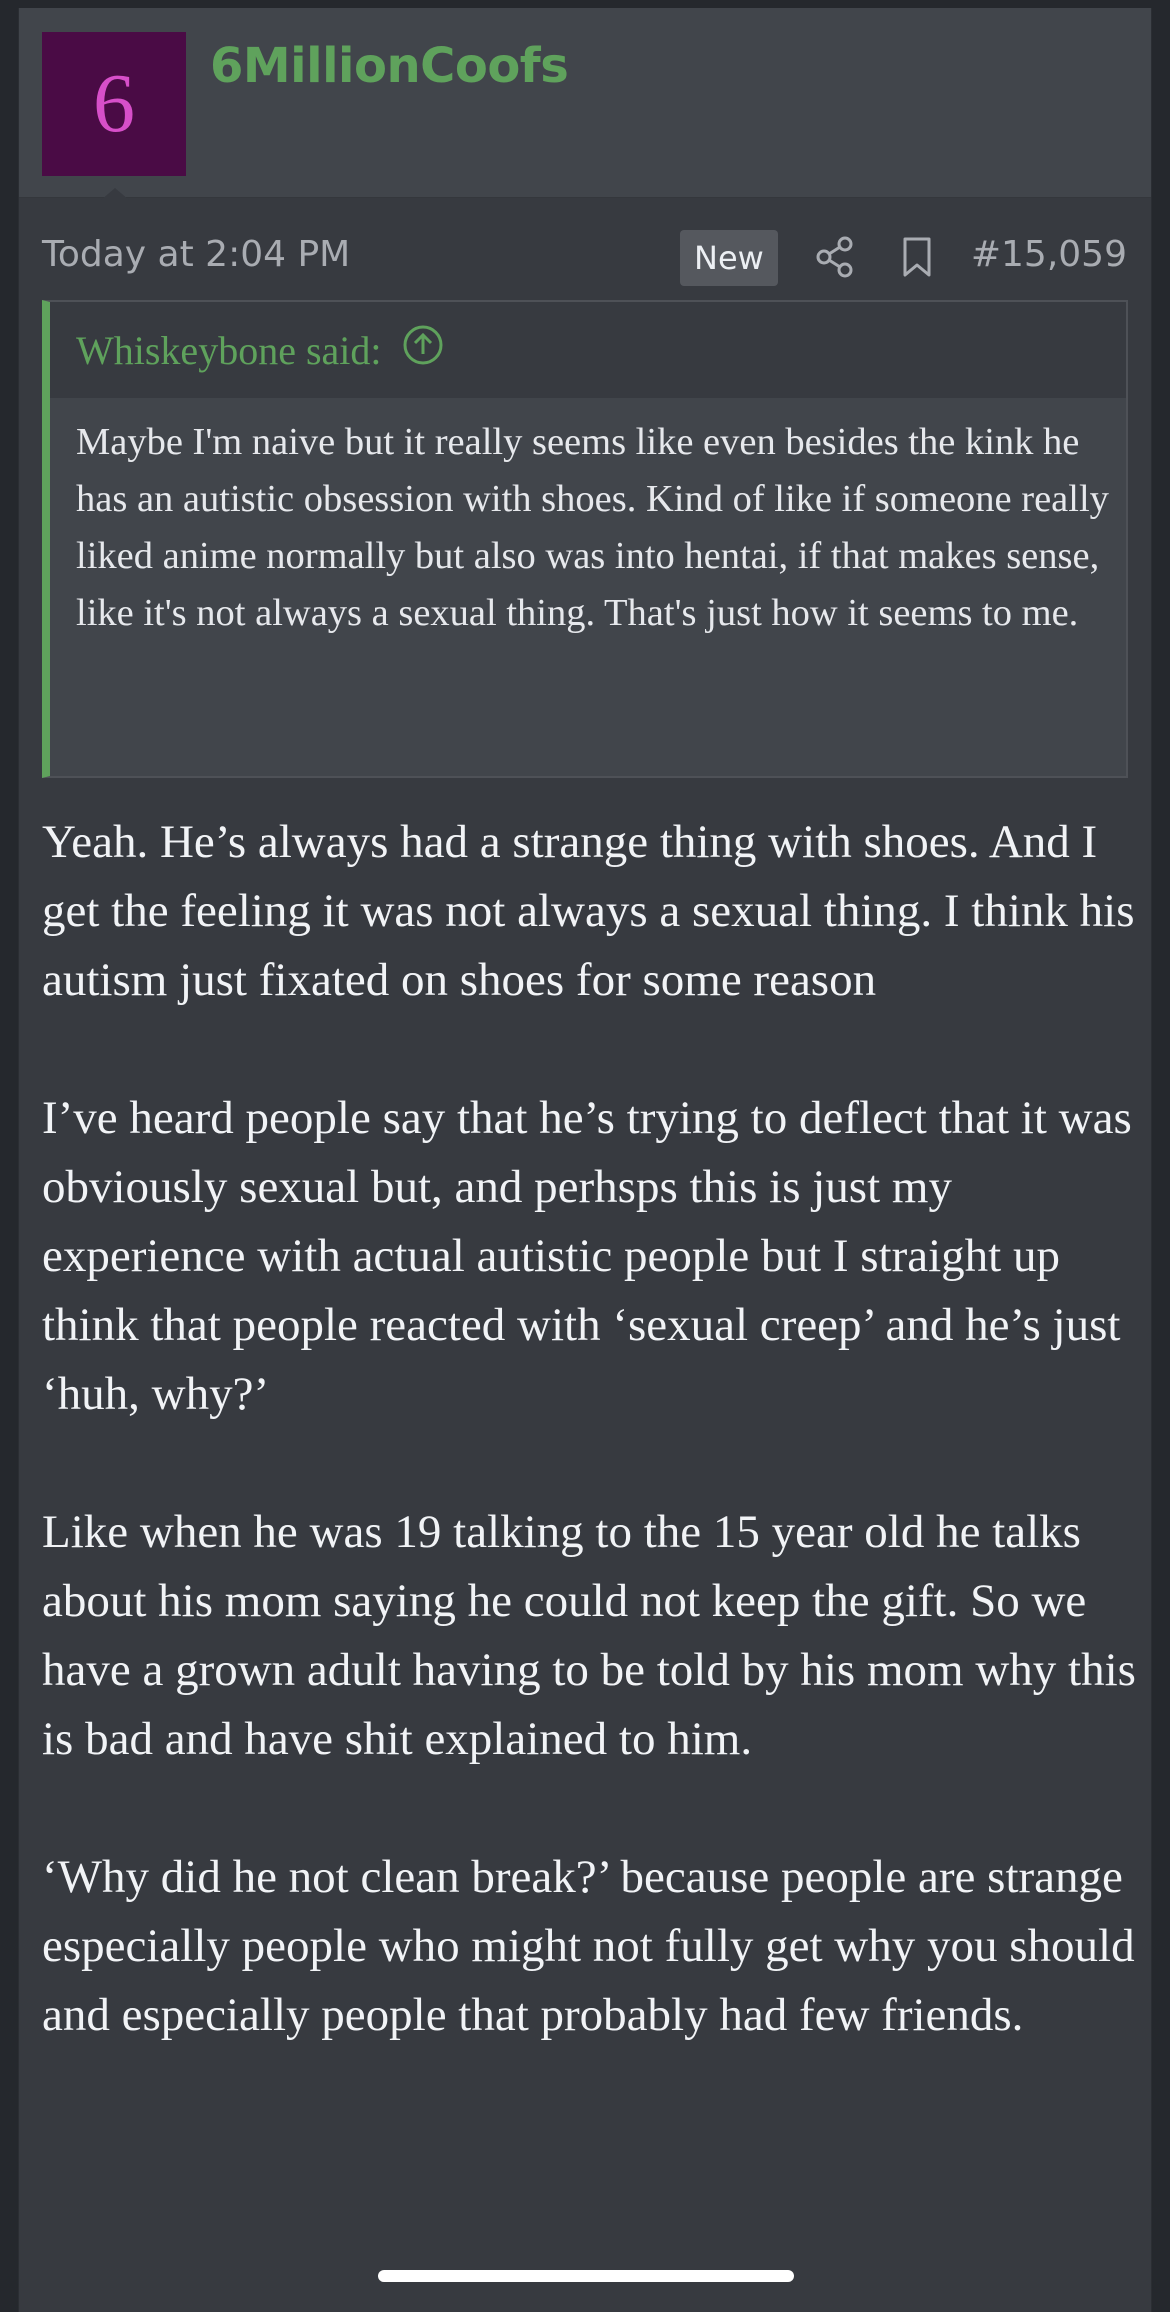  What do you see at coordinates (585, 103) in the screenshot?
I see `post-user-header: 6 6MillionCoofs` at bounding box center [585, 103].